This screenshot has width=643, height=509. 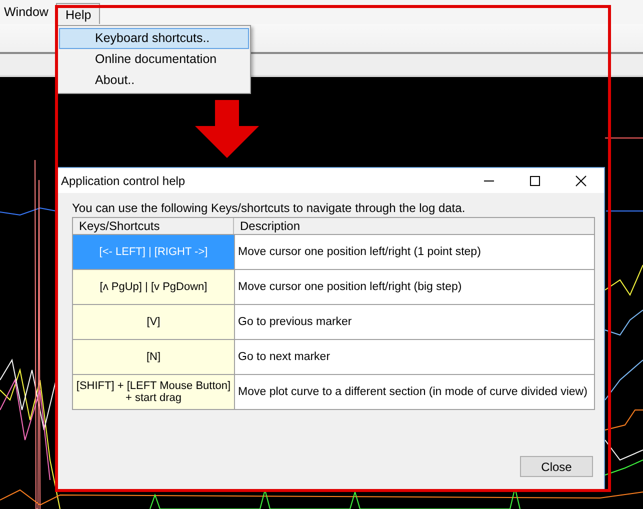 What do you see at coordinates (153, 252) in the screenshot?
I see `table-cell: [<- LEFT] | [RIGHT ->]` at bounding box center [153, 252].